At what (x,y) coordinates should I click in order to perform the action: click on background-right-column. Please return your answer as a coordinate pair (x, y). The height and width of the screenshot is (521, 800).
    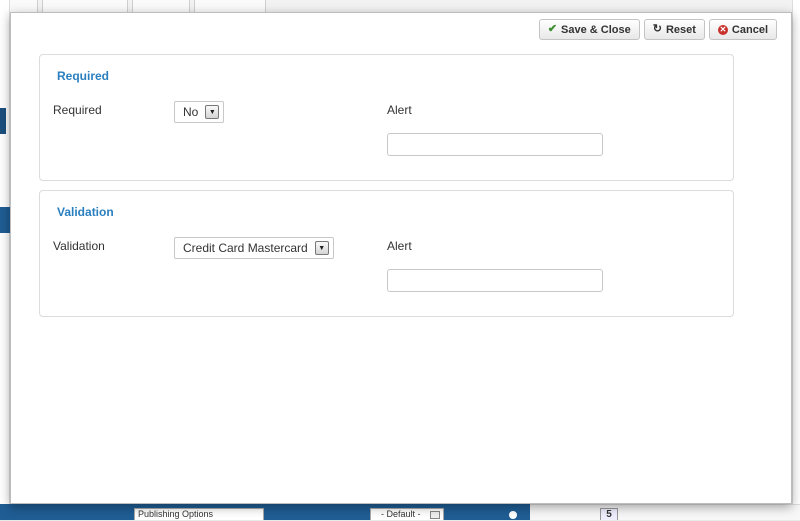
    Looking at the image, I should click on (796, 260).